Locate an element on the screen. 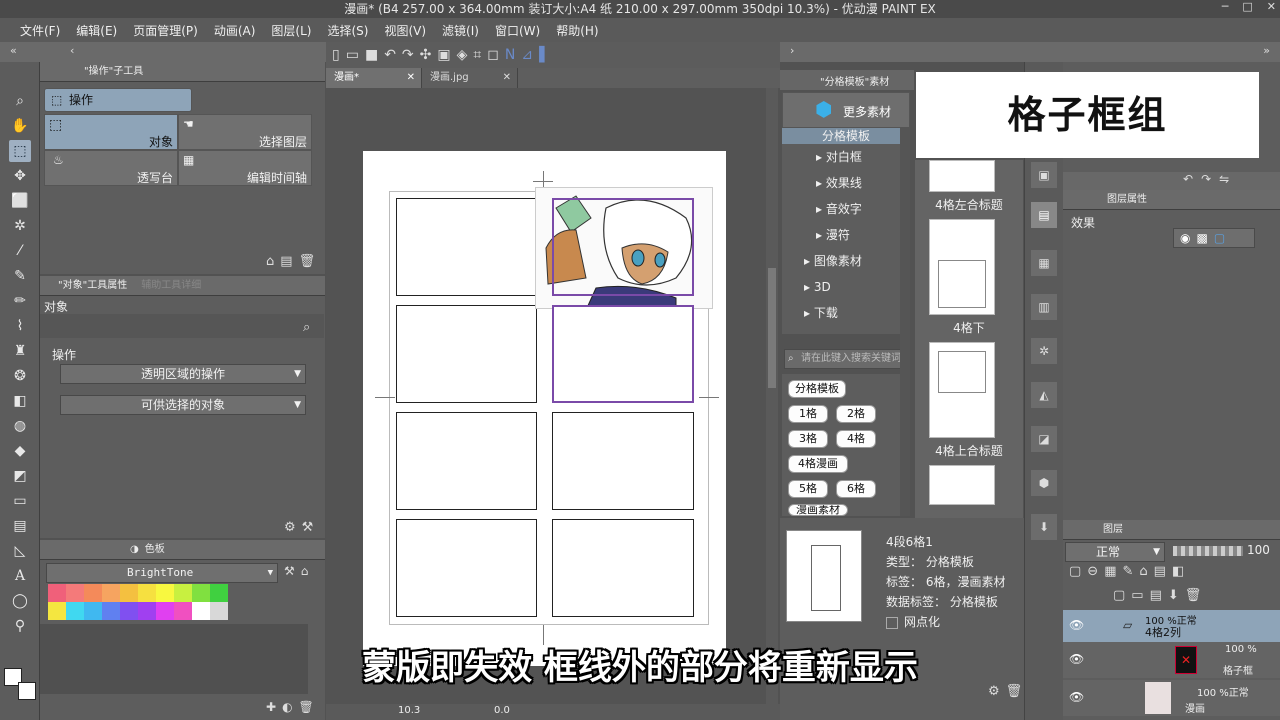 The height and width of the screenshot is (720, 1280). color-wheel-tab-icon: ◑ is located at coordinates (134, 549).